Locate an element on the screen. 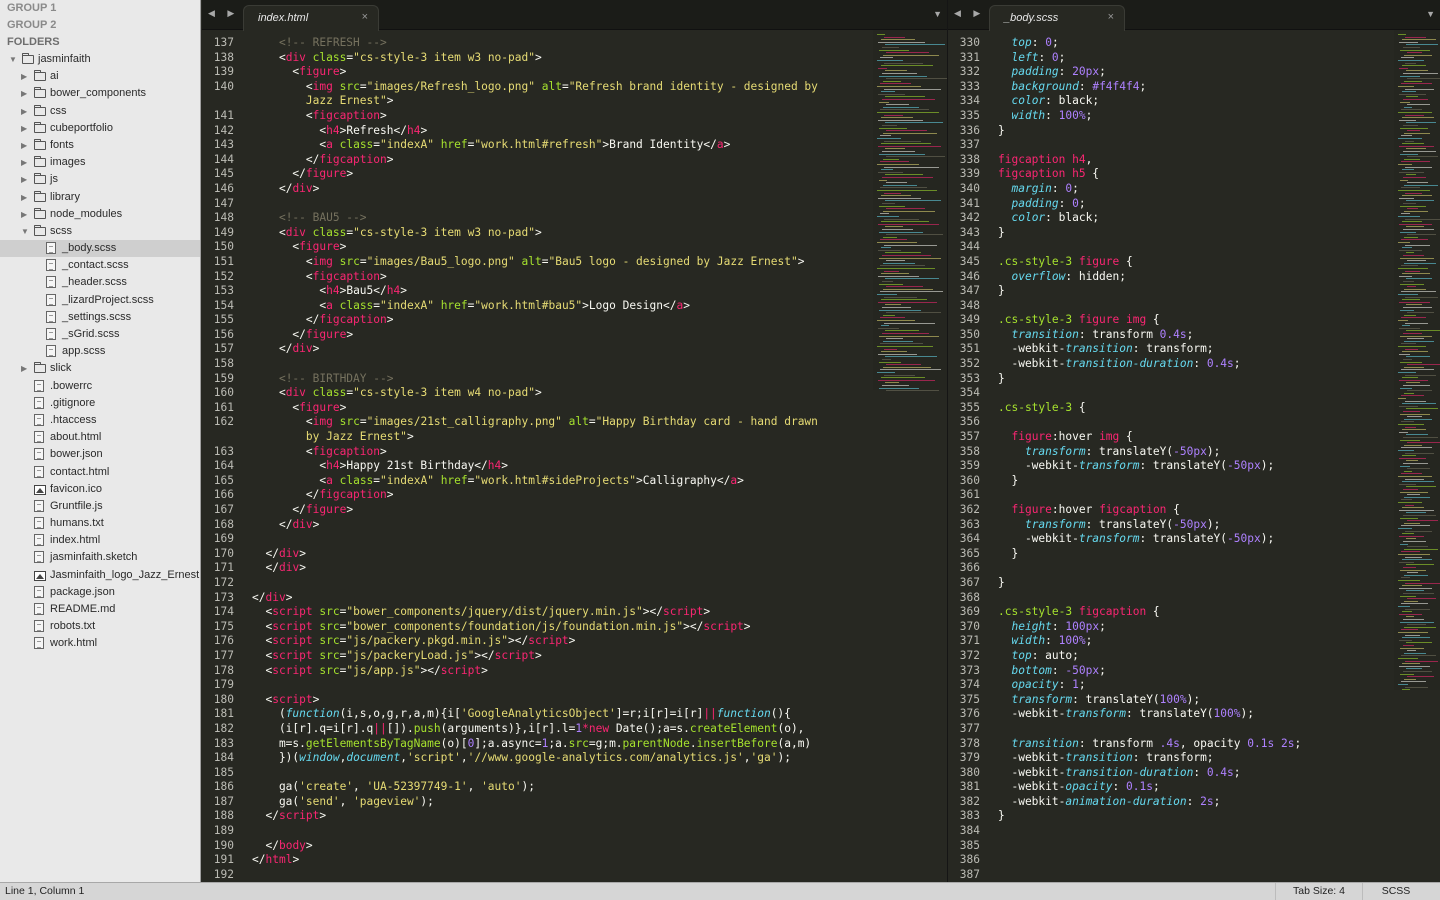 The image size is (1440, 900). sidebar-group-2: GROUP 2 is located at coordinates (100, 25).